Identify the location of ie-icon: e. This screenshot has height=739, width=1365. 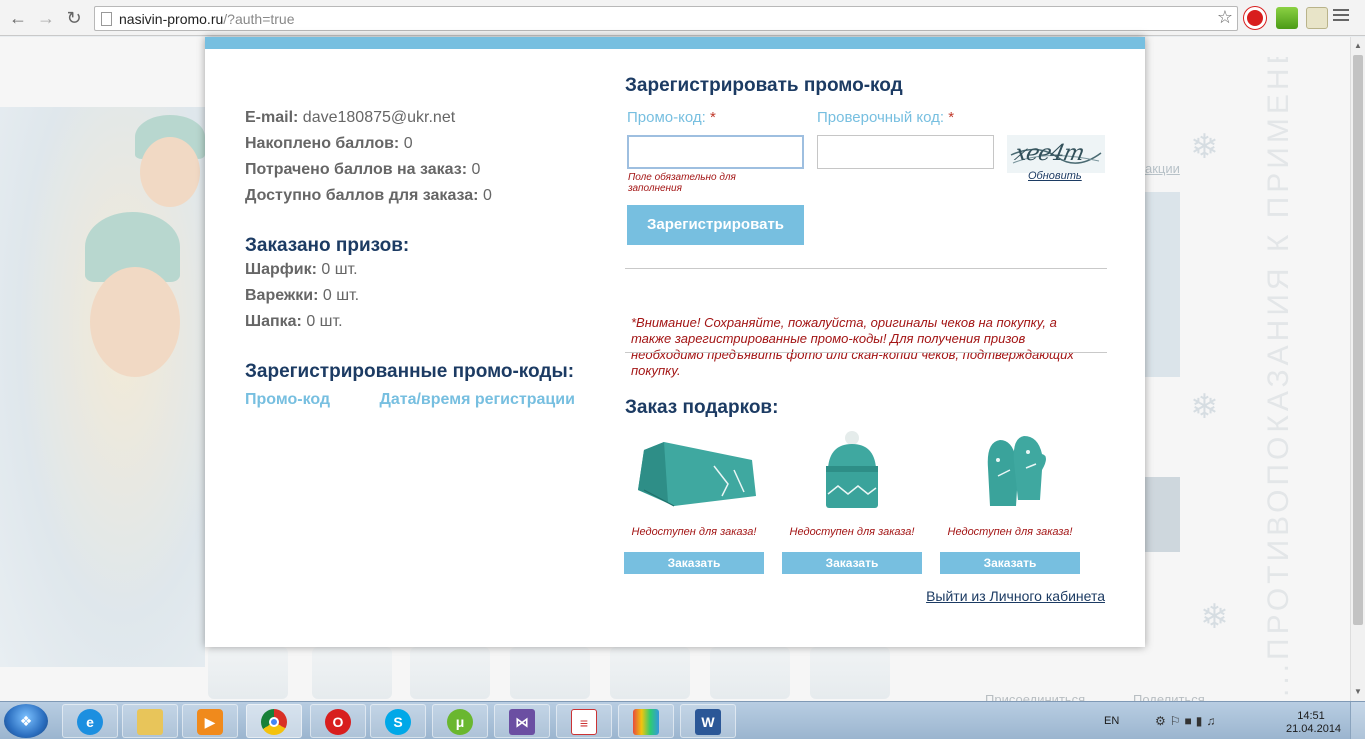
(90, 722).